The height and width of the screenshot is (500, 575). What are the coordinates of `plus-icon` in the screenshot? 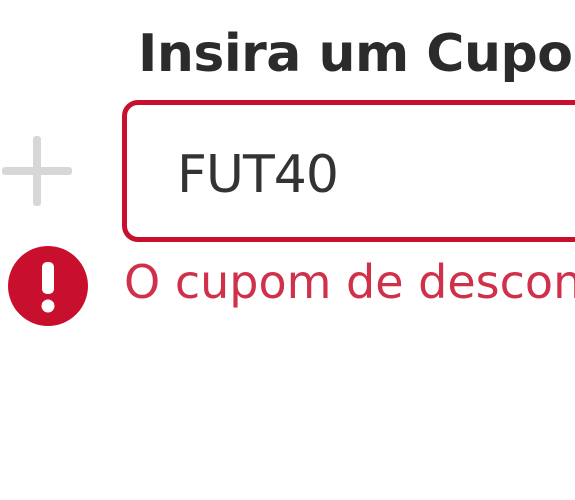 It's located at (37, 171).